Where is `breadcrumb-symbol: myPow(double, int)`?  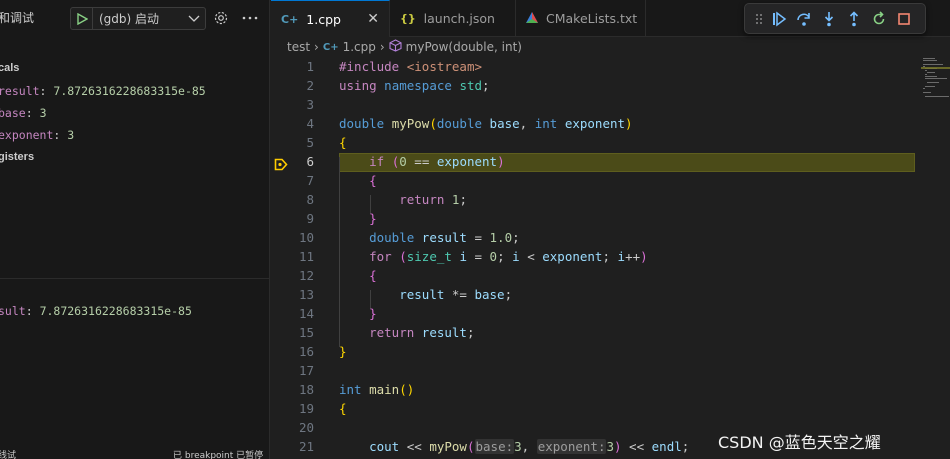
breadcrumb-symbol: myPow(double, int) is located at coordinates (464, 47).